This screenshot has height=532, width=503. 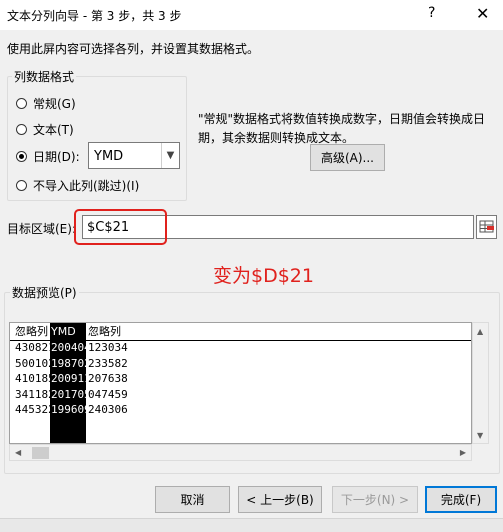 What do you see at coordinates (21, 129) in the screenshot?
I see `radio-text-circle` at bounding box center [21, 129].